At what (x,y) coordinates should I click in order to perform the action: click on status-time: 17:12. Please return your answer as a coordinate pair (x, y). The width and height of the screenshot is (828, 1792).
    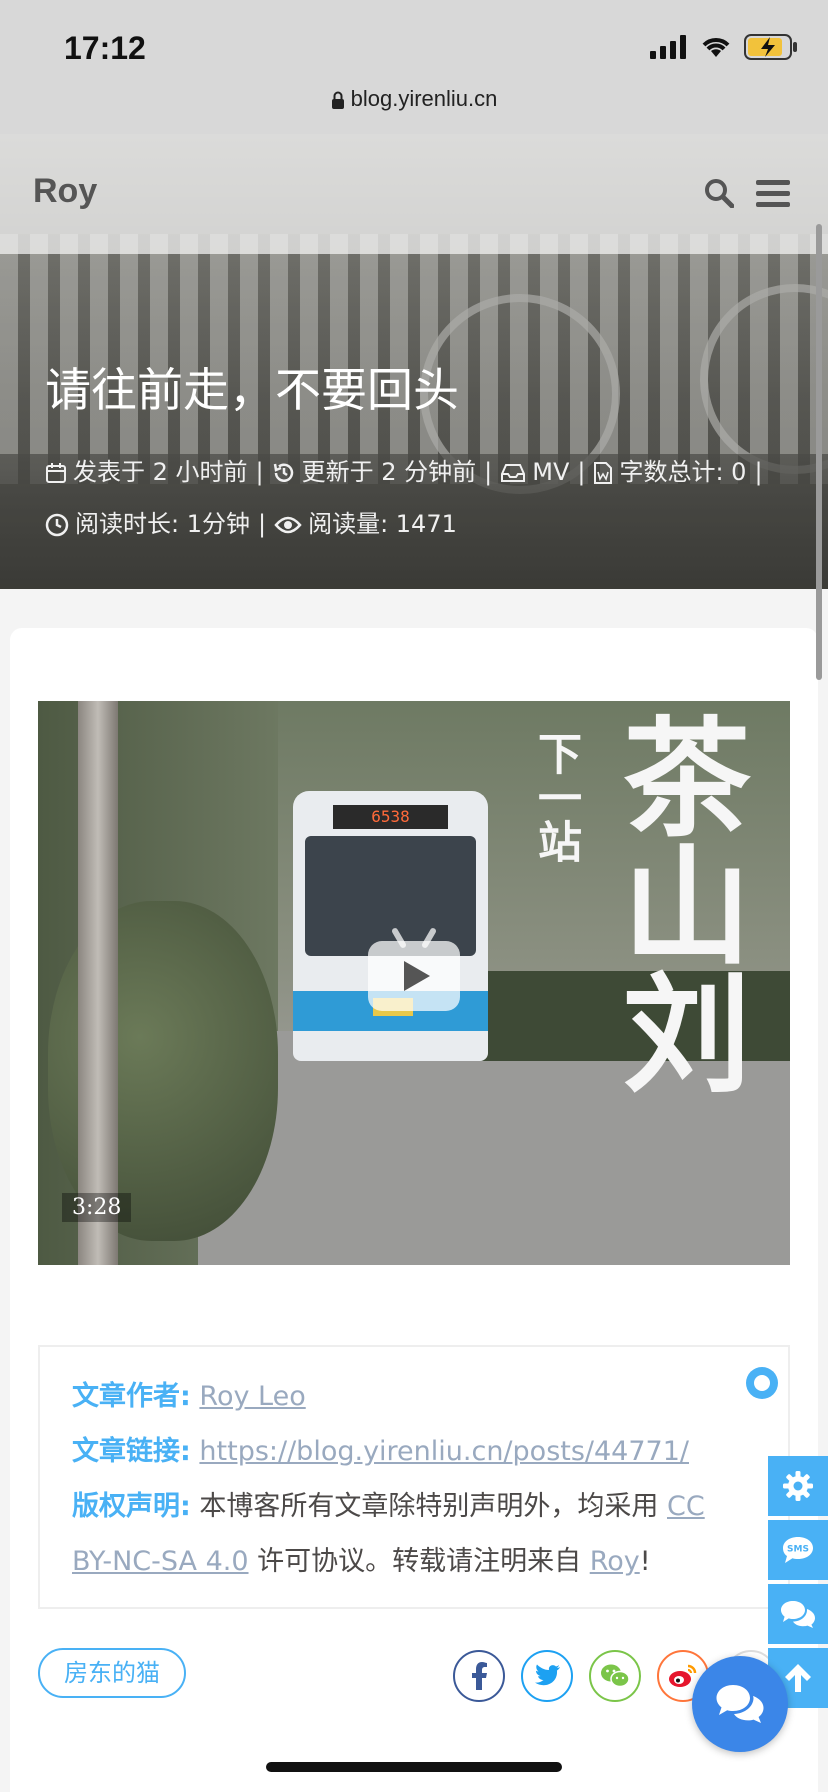
    Looking at the image, I should click on (105, 48).